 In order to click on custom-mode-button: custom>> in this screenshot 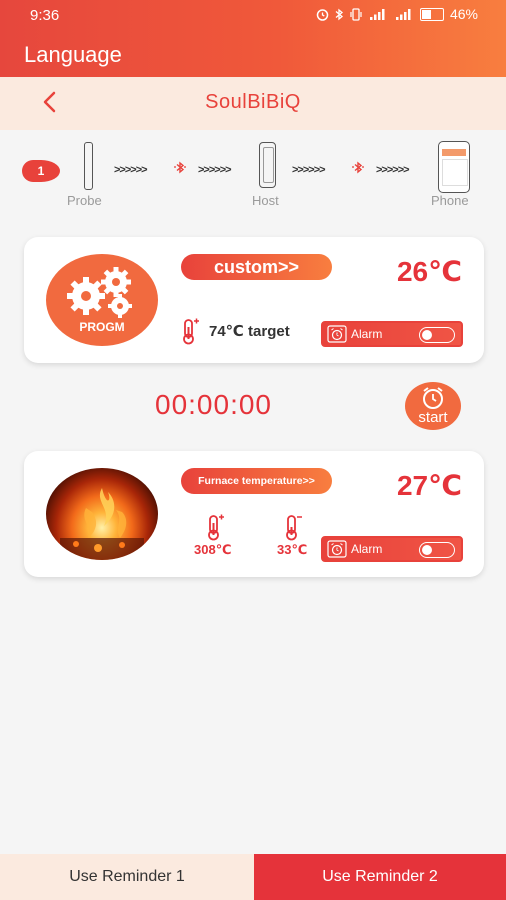, I will do `click(256, 267)`.